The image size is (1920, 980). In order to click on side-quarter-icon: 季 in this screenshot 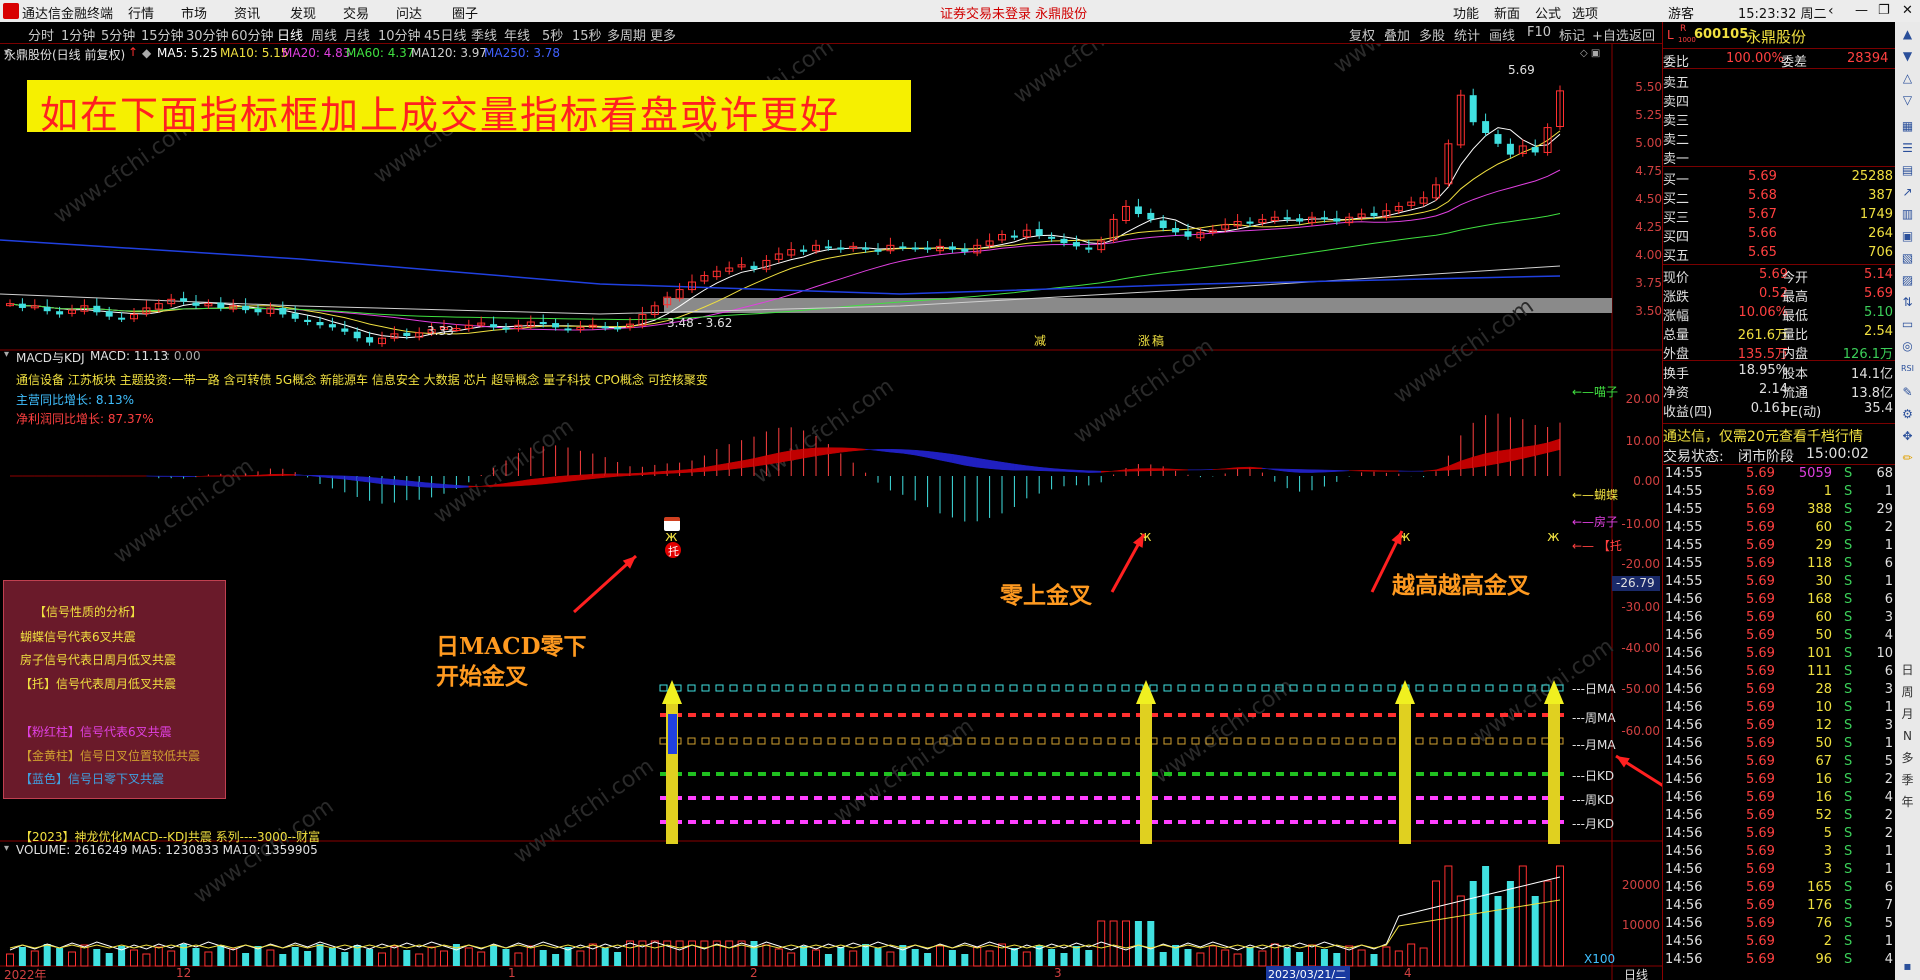, I will do `click(1907, 780)`.